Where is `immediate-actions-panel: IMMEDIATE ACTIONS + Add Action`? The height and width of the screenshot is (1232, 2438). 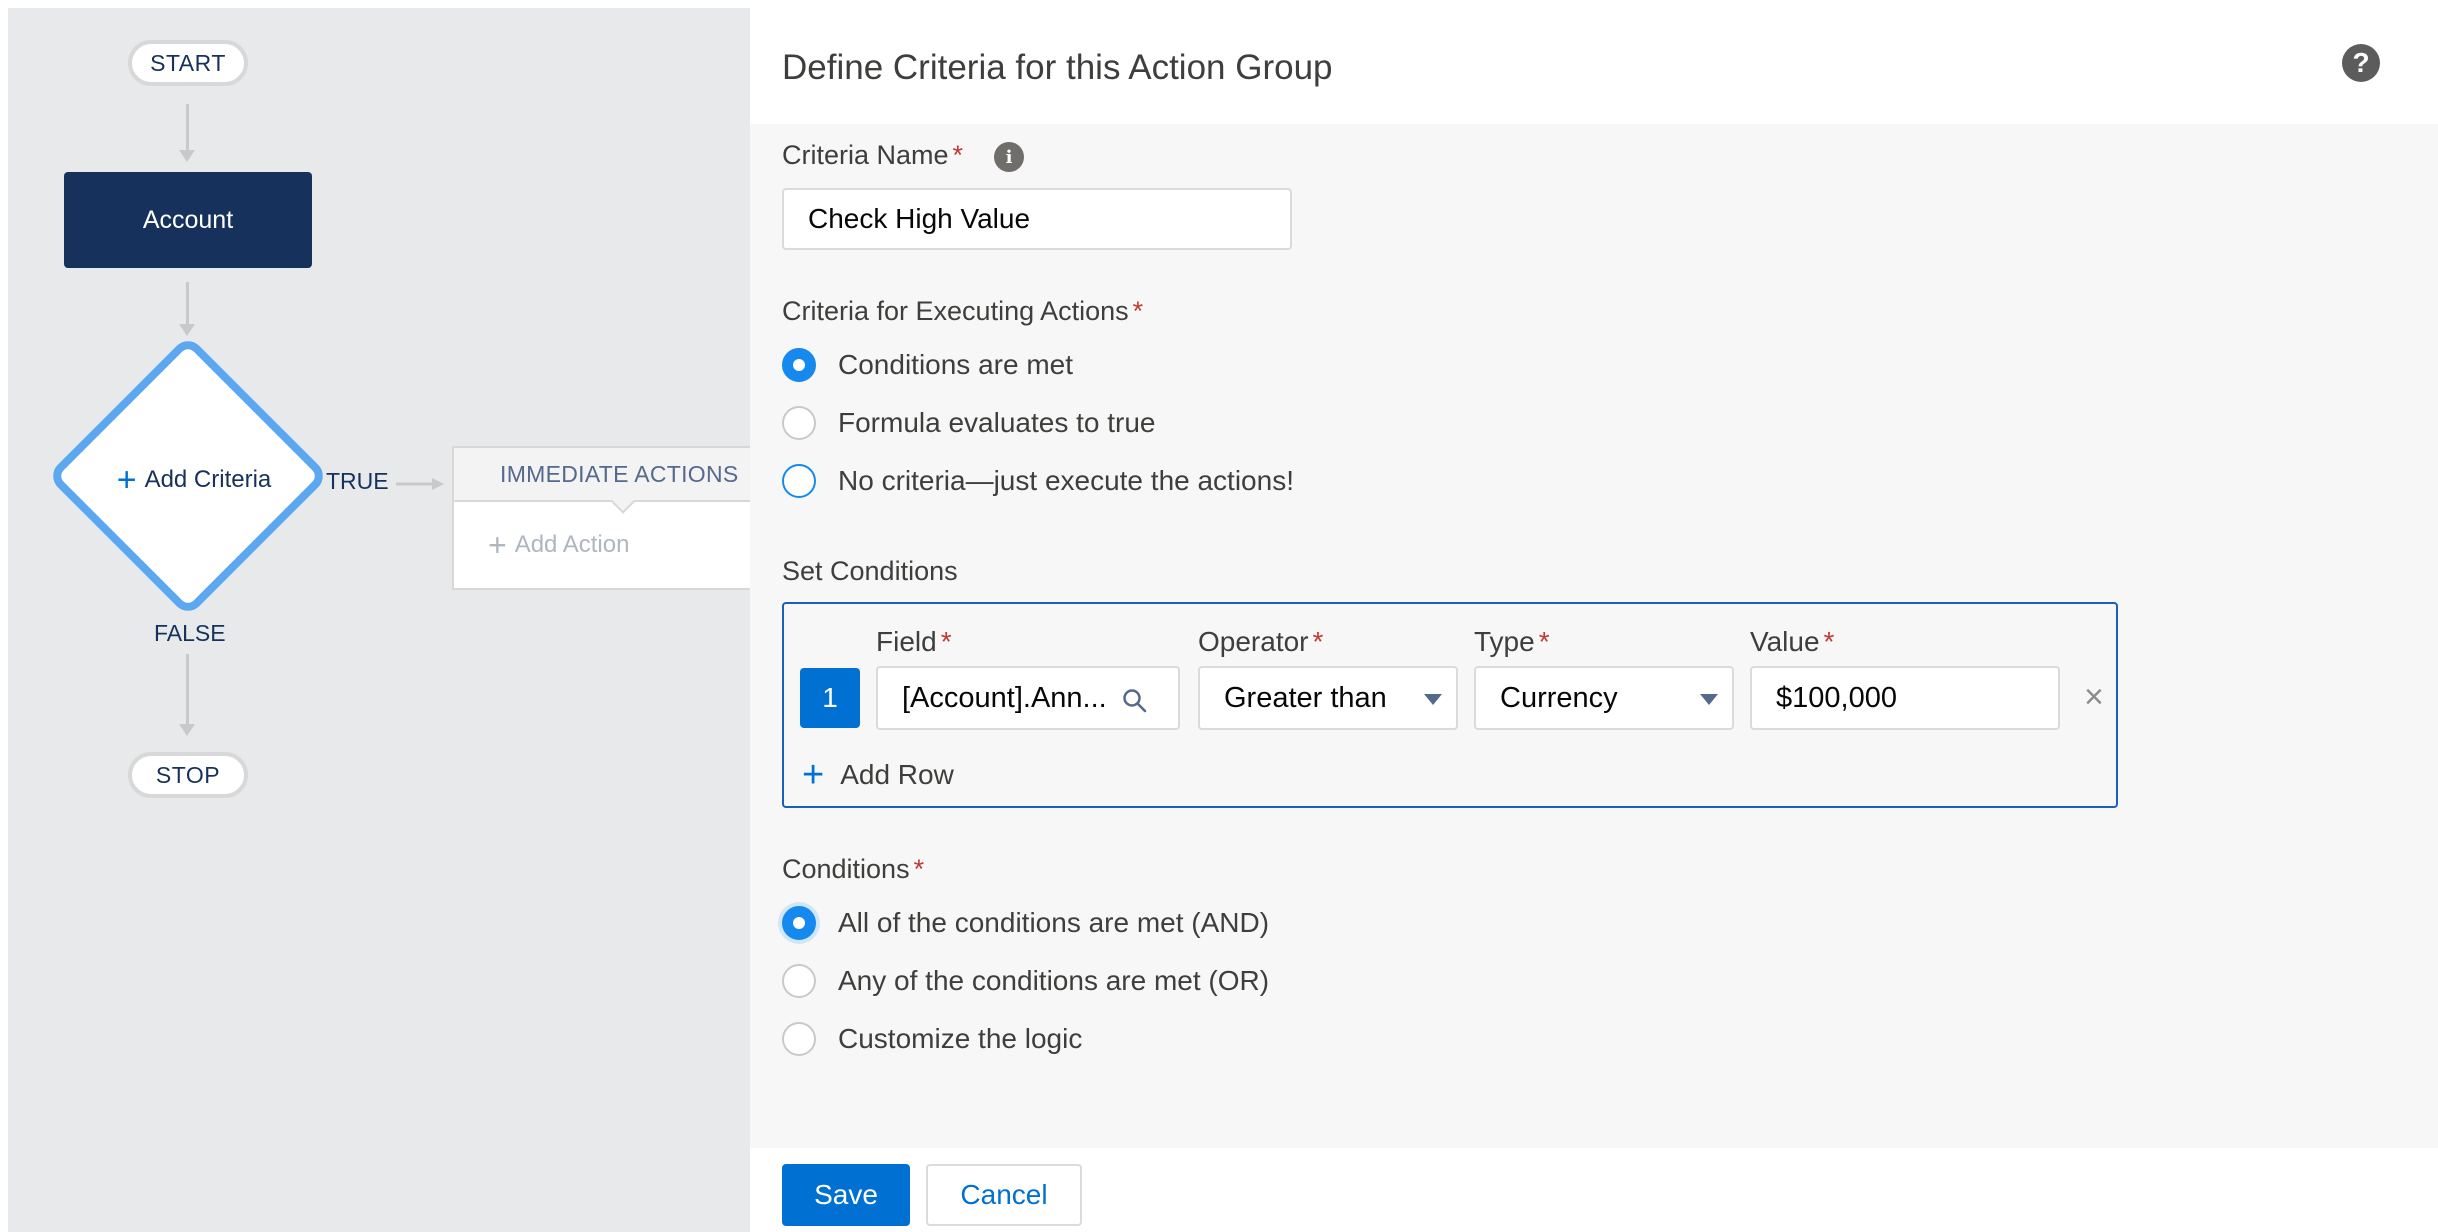 immediate-actions-panel: IMMEDIATE ACTIONS + Add Action is located at coordinates (605, 518).